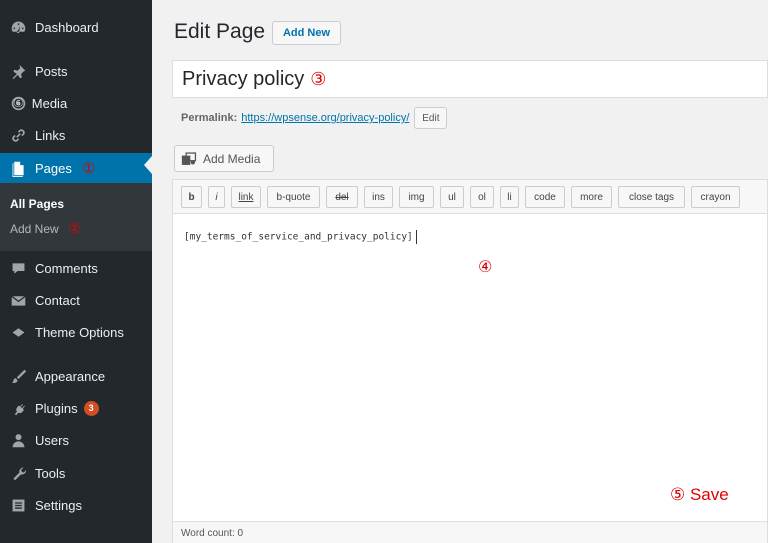  What do you see at coordinates (18, 300) in the screenshot?
I see `mail-icon` at bounding box center [18, 300].